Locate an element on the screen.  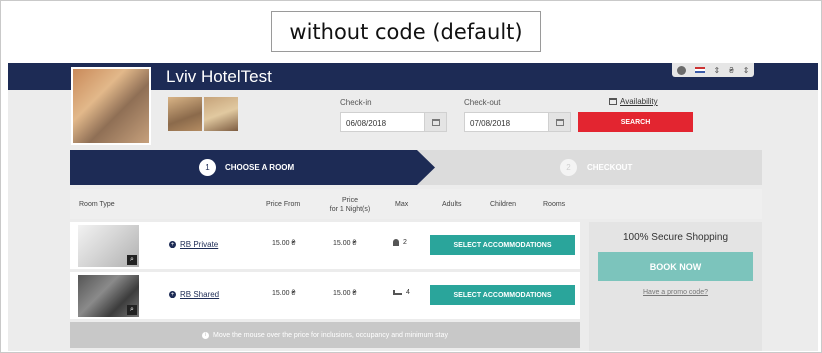
utility-bar: ⇕ ₴ ⇕ is located at coordinates (713, 70).